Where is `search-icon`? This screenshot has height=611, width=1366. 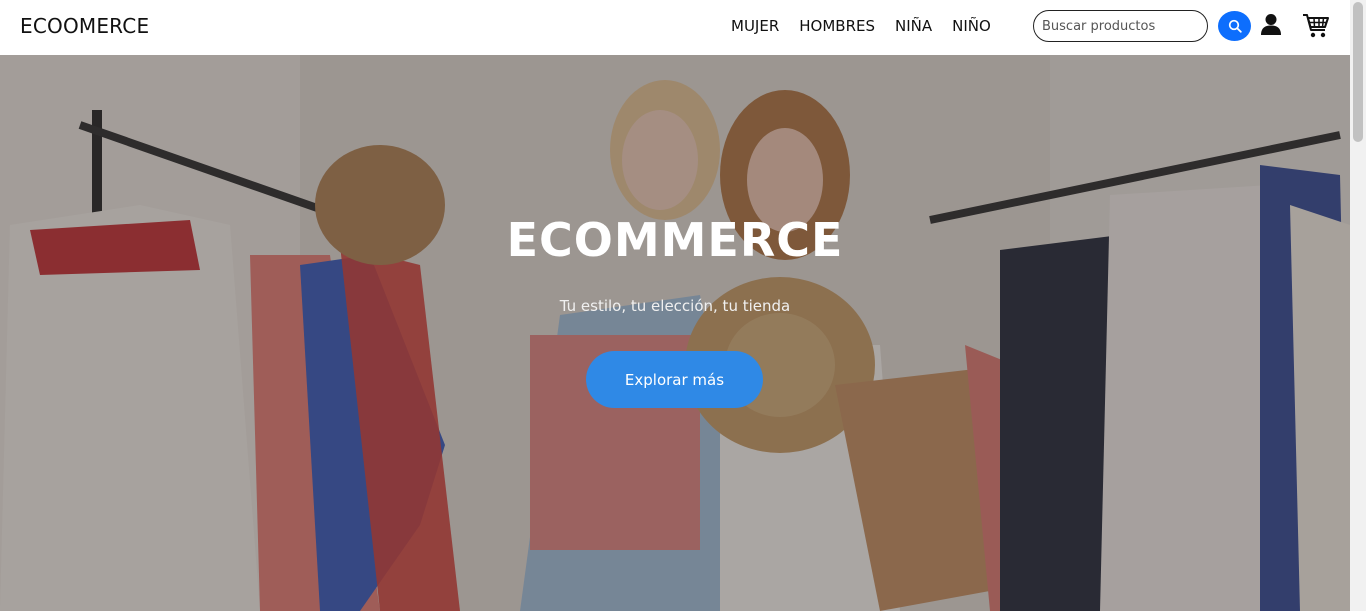
search-icon is located at coordinates (1235, 26).